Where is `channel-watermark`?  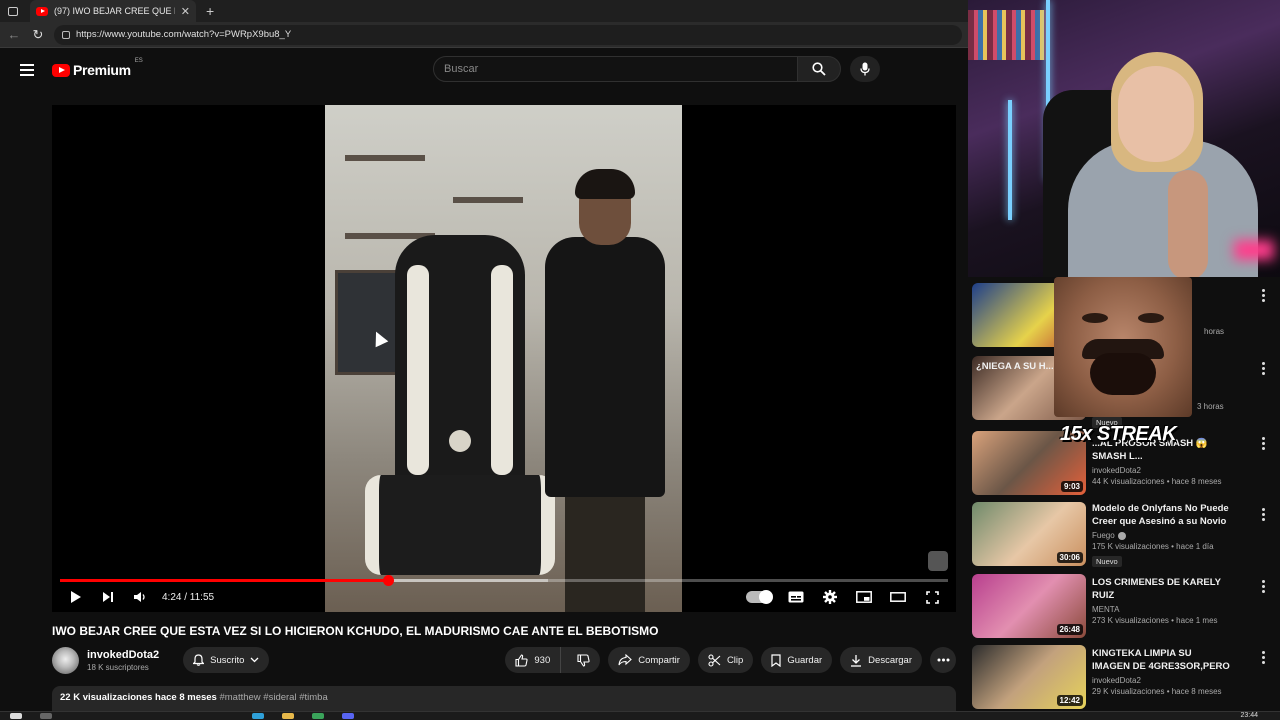 channel-watermark is located at coordinates (938, 561).